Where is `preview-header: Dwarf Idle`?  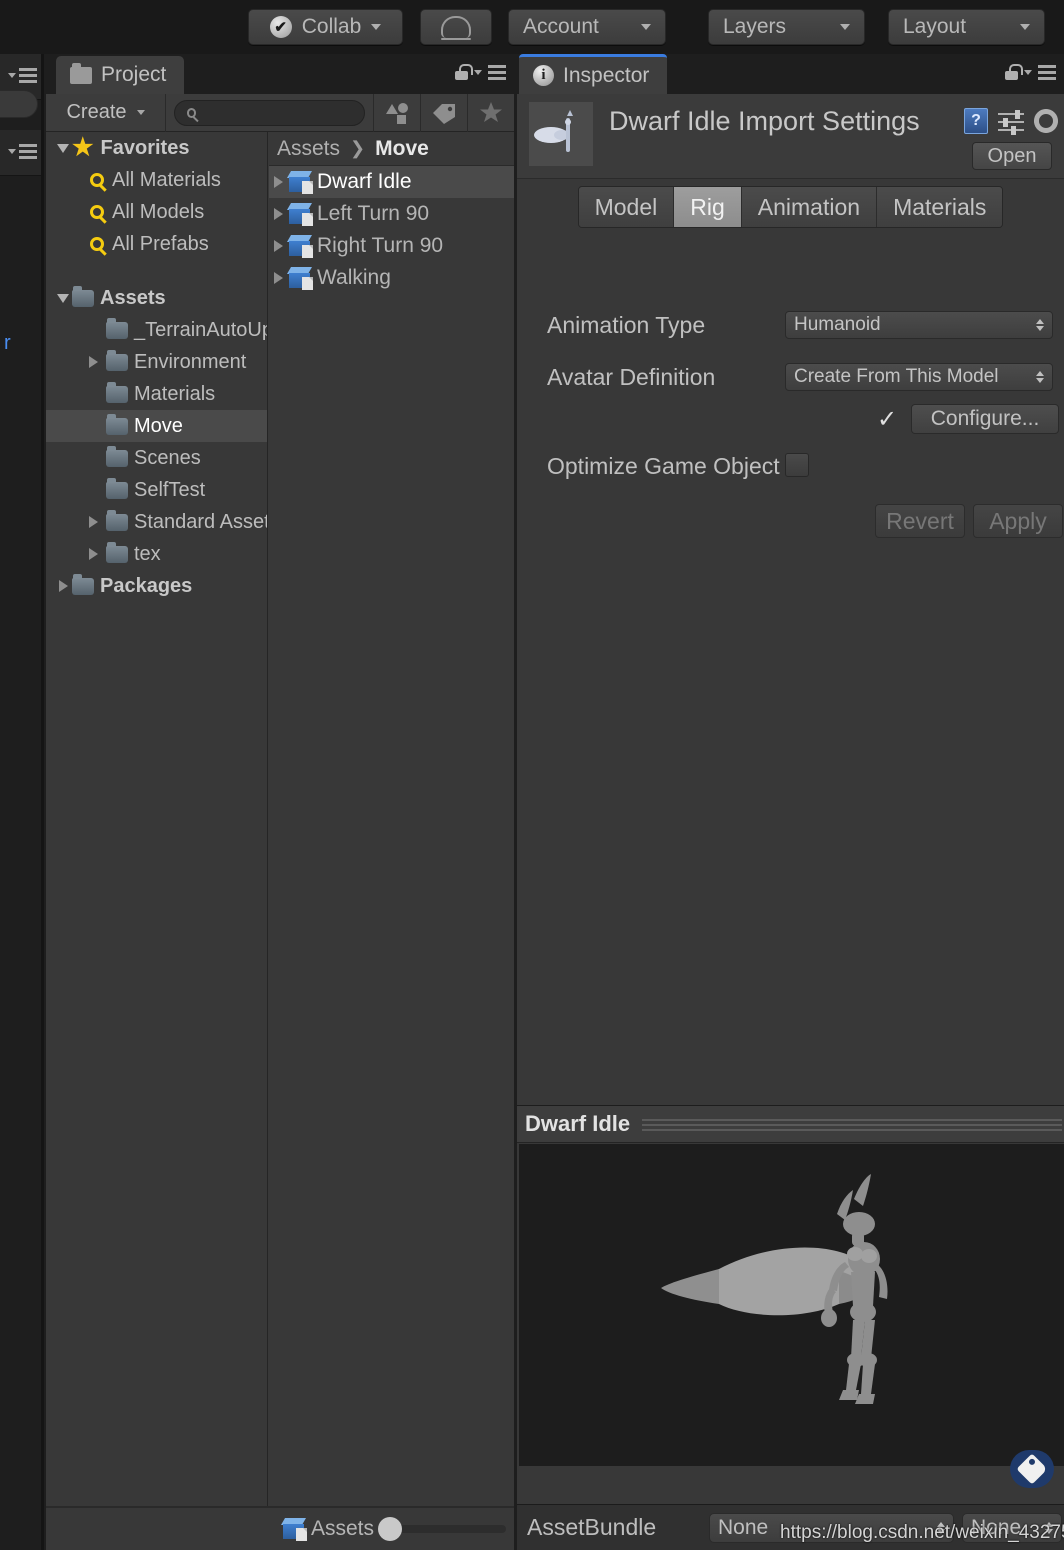 preview-header: Dwarf Idle is located at coordinates (790, 1124).